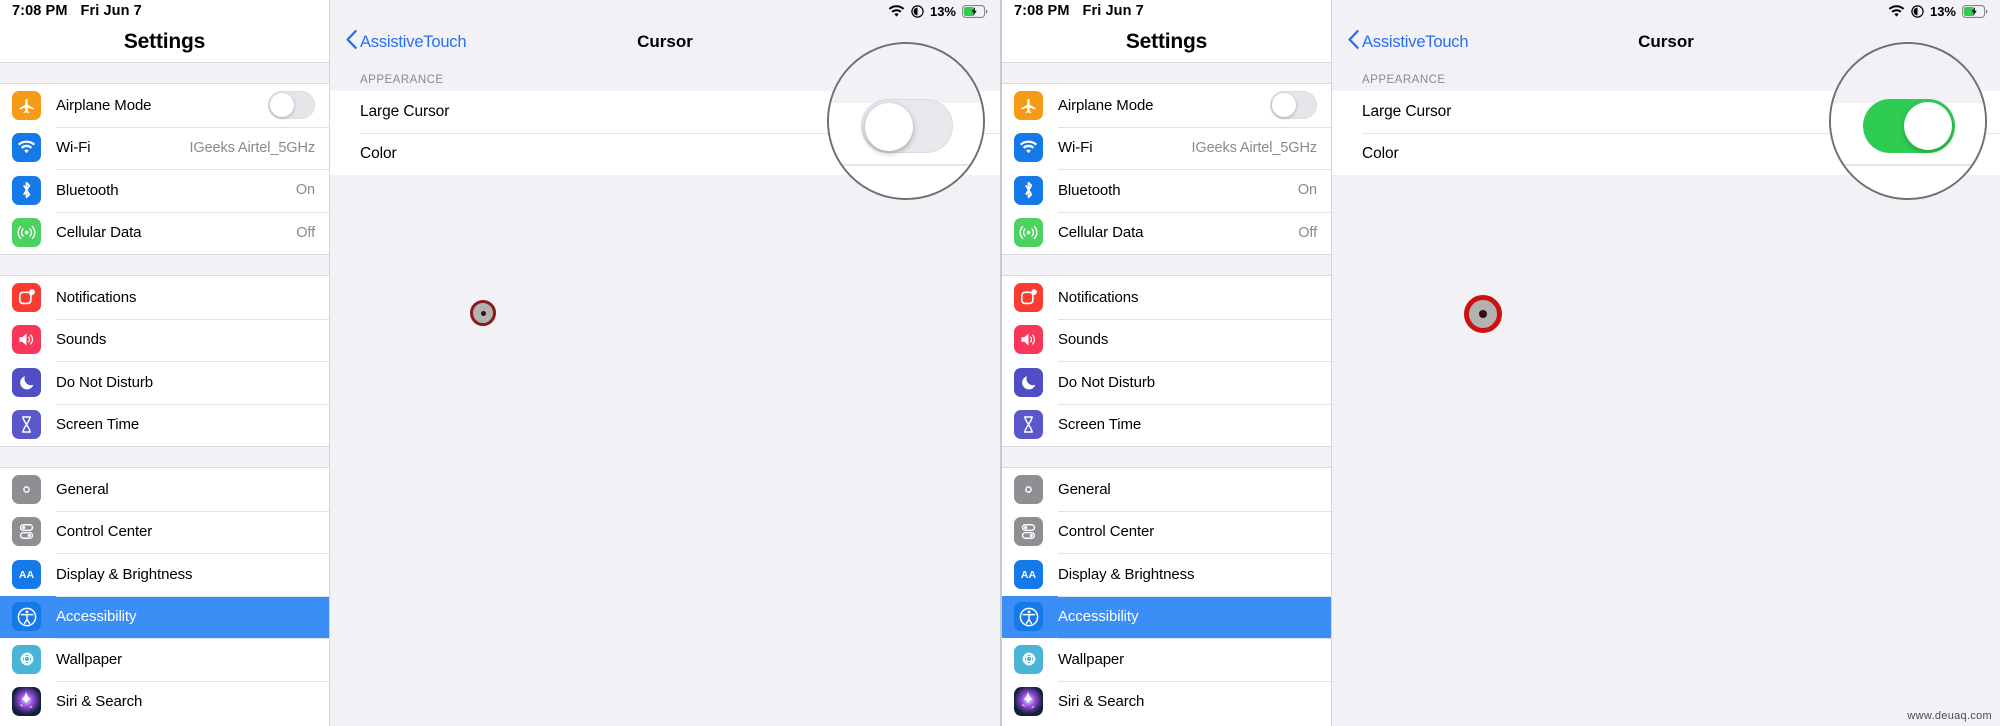 The height and width of the screenshot is (726, 2000). I want to click on sidebar-item-label: Wallpaper, so click(1091, 659).